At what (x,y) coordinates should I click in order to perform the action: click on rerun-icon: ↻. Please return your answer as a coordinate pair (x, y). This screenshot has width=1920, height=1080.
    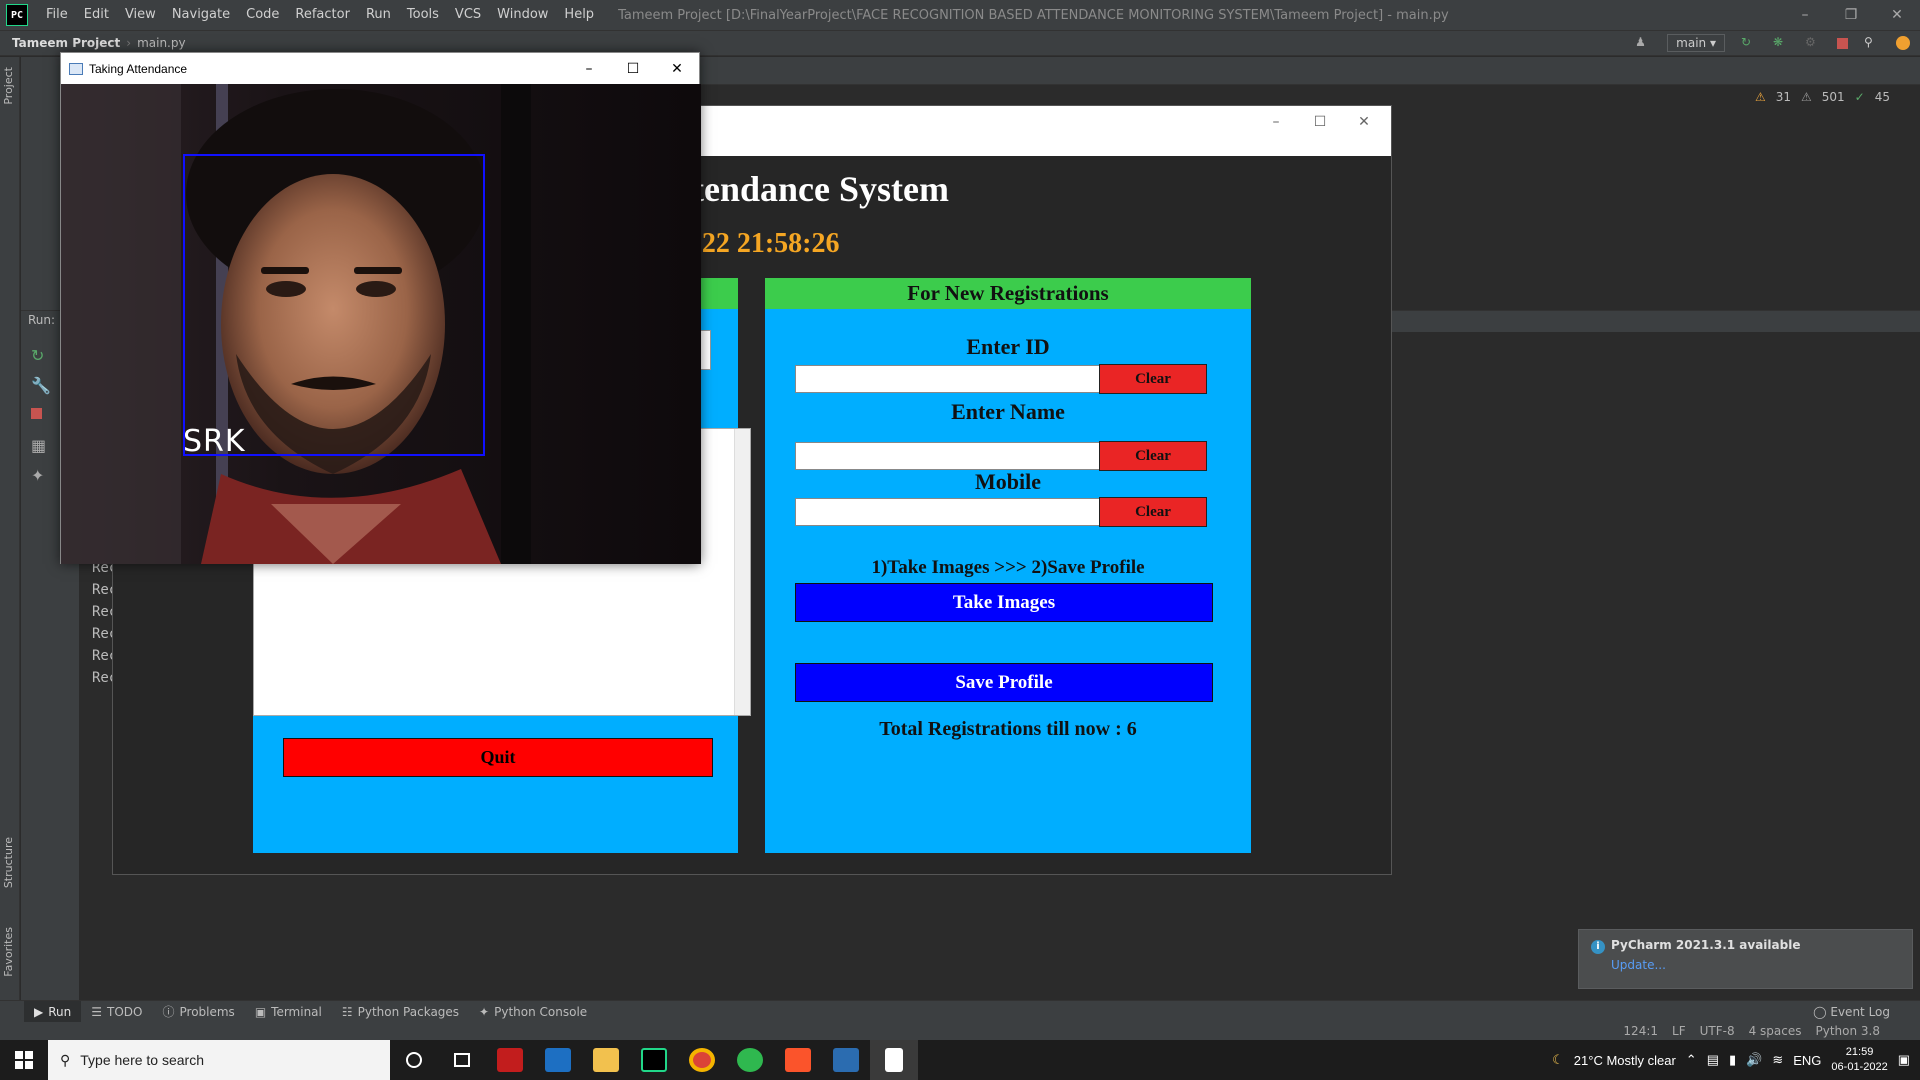
    Looking at the image, I should click on (38, 355).